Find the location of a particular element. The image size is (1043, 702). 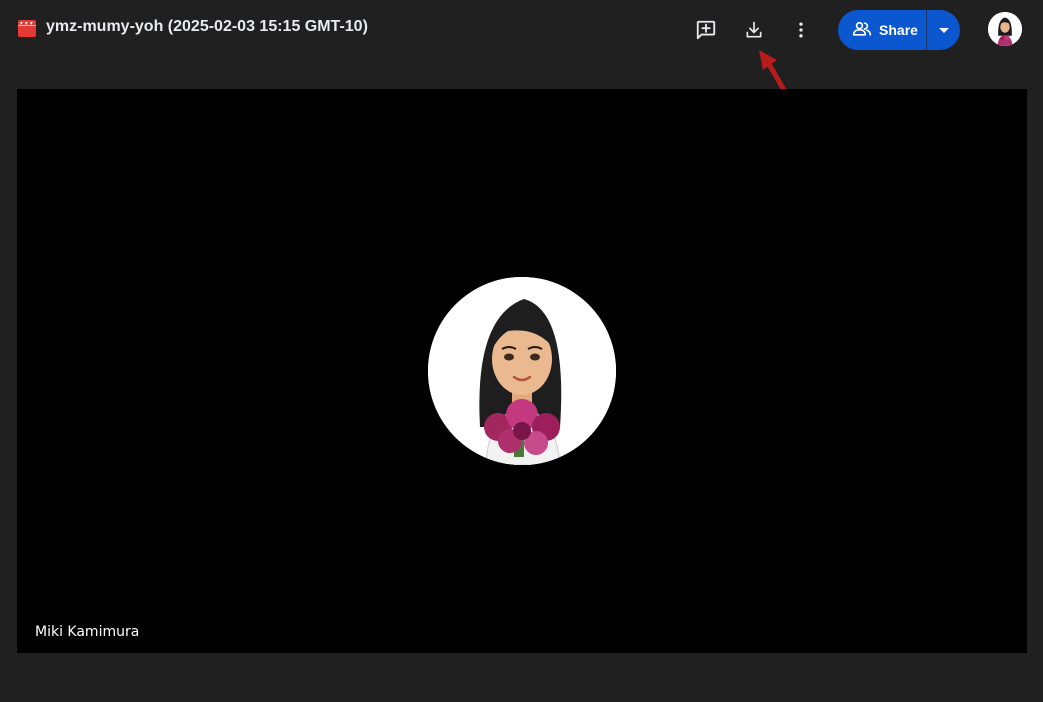

share-dropdown-button is located at coordinates (943, 30).